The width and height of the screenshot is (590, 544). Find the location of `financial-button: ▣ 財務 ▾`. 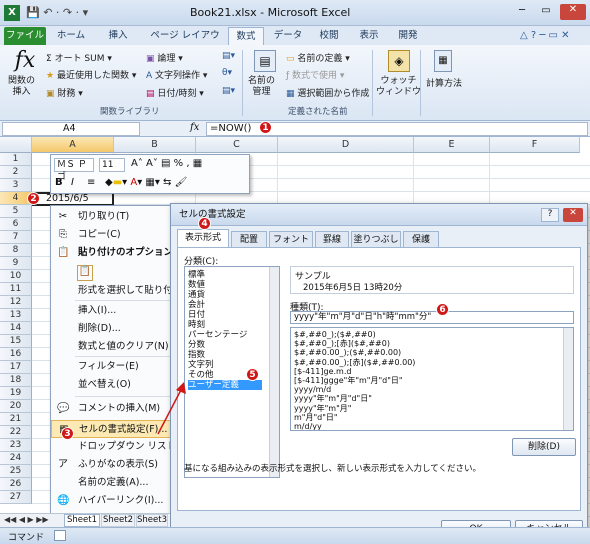

financial-button: ▣ 財務 ▾ is located at coordinates (64, 92).